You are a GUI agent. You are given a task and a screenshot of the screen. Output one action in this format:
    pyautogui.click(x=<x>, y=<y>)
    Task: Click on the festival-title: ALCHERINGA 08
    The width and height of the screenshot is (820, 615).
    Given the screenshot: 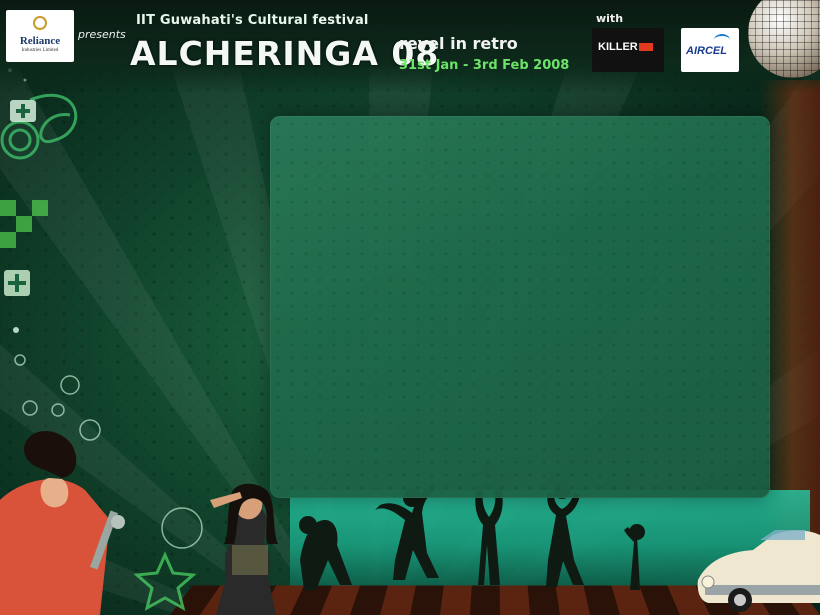 What is the action you would take?
    pyautogui.click(x=284, y=53)
    